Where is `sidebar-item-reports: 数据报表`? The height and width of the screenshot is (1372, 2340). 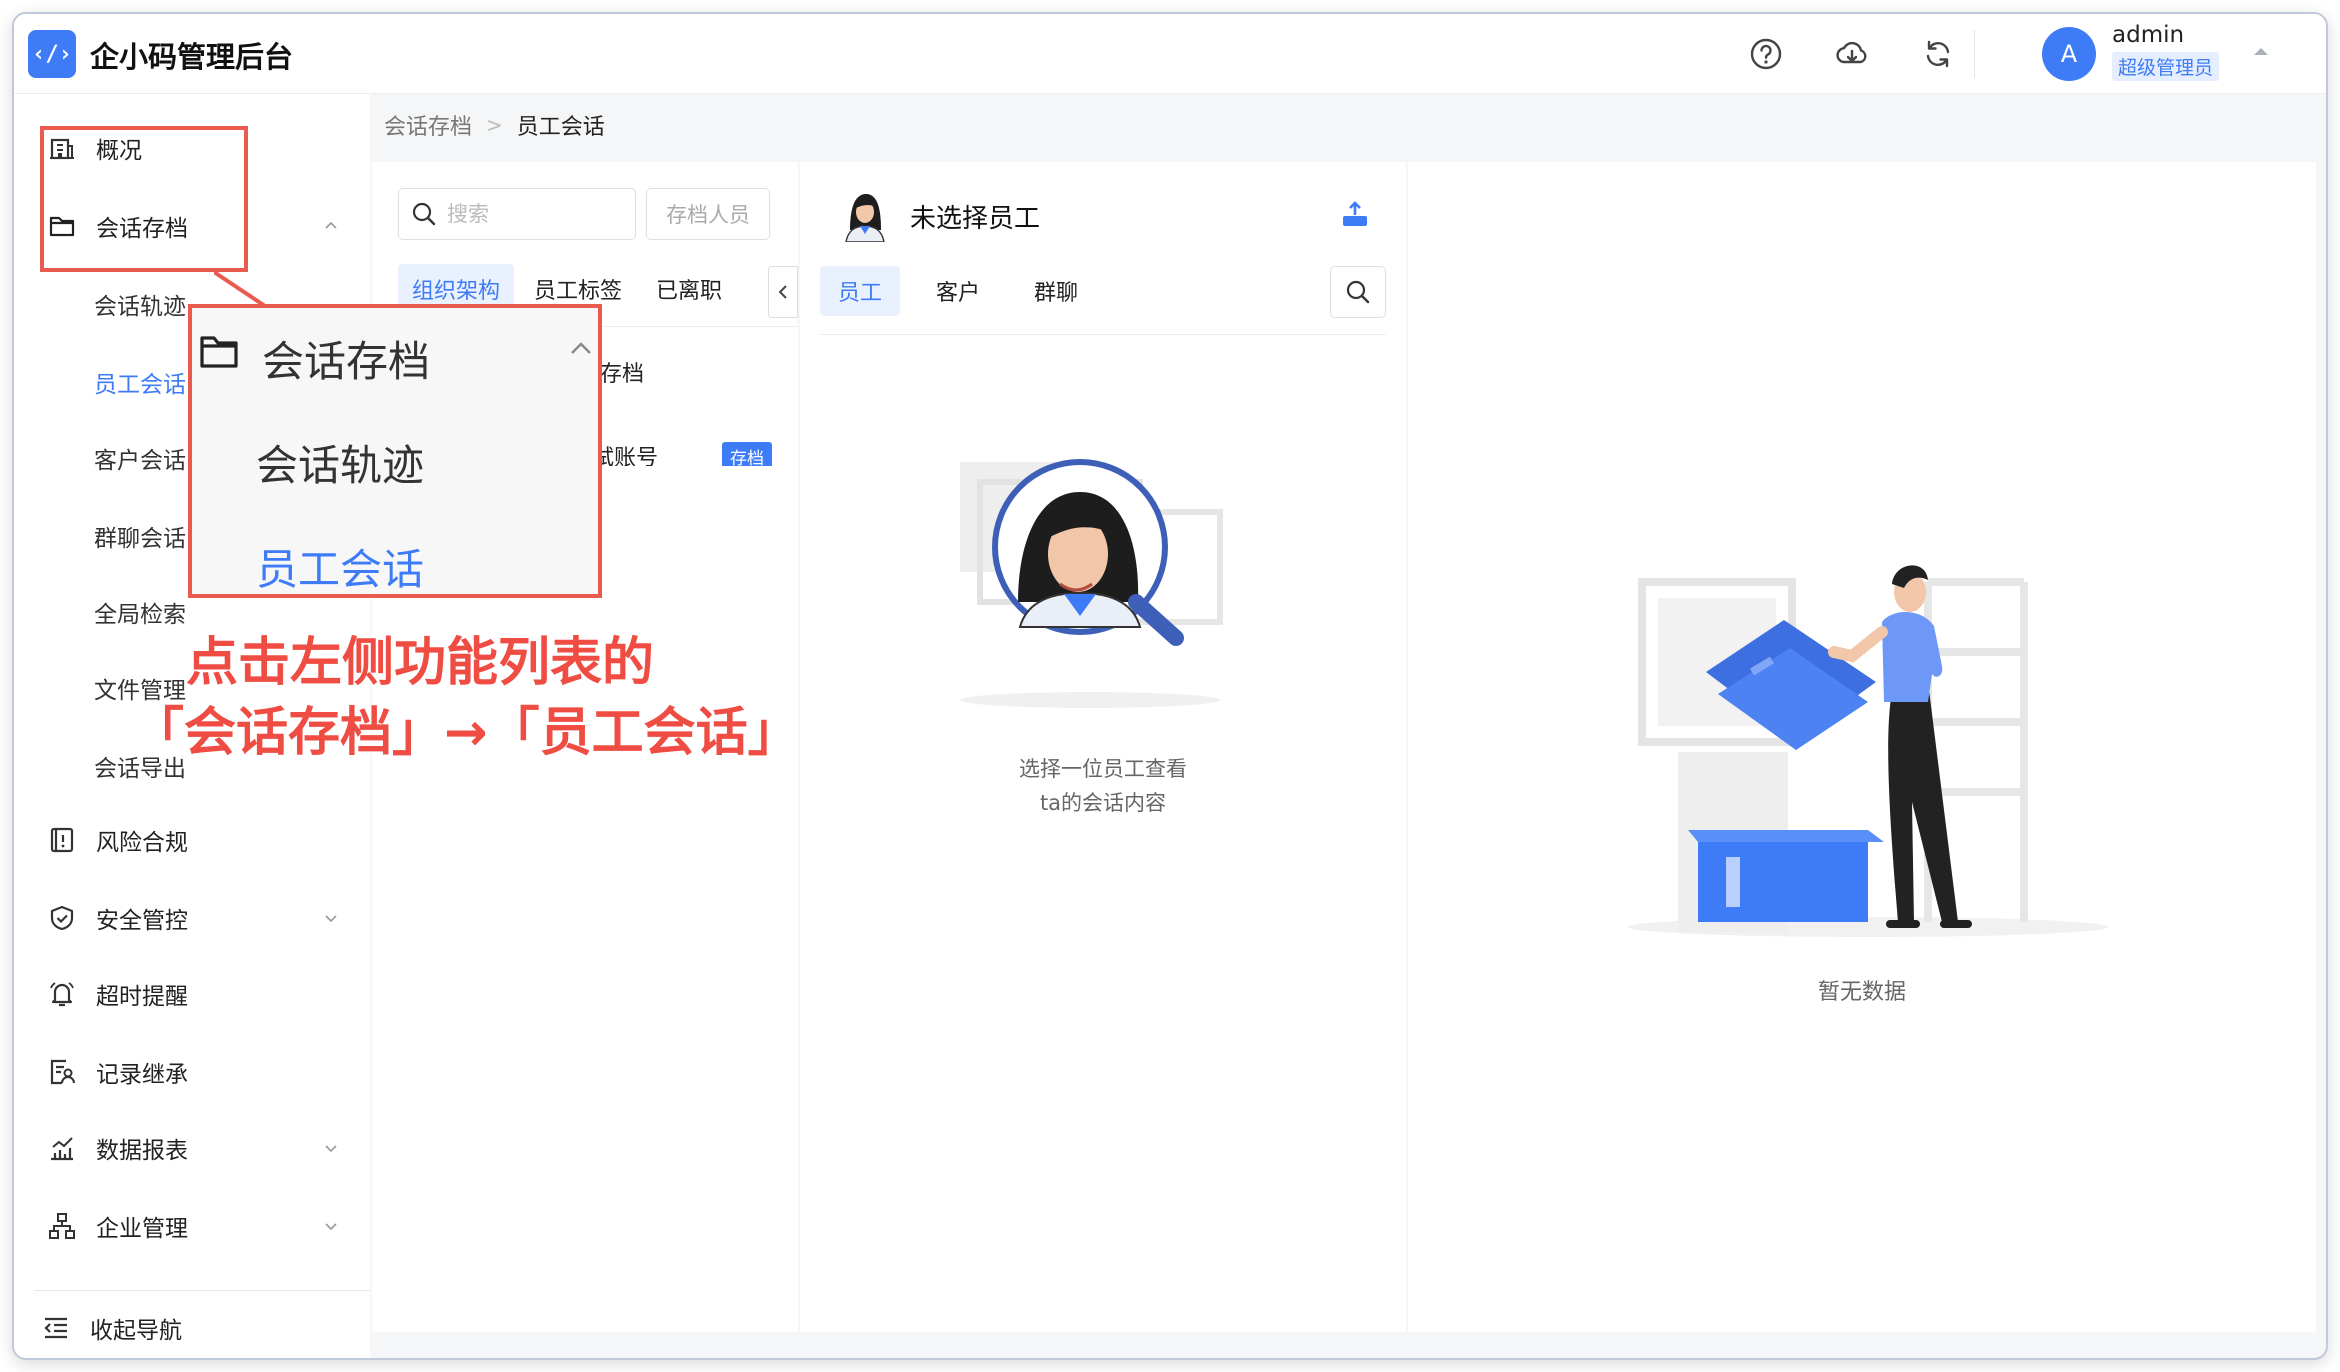
sidebar-item-reports: 数据报表 is located at coordinates (192, 1148).